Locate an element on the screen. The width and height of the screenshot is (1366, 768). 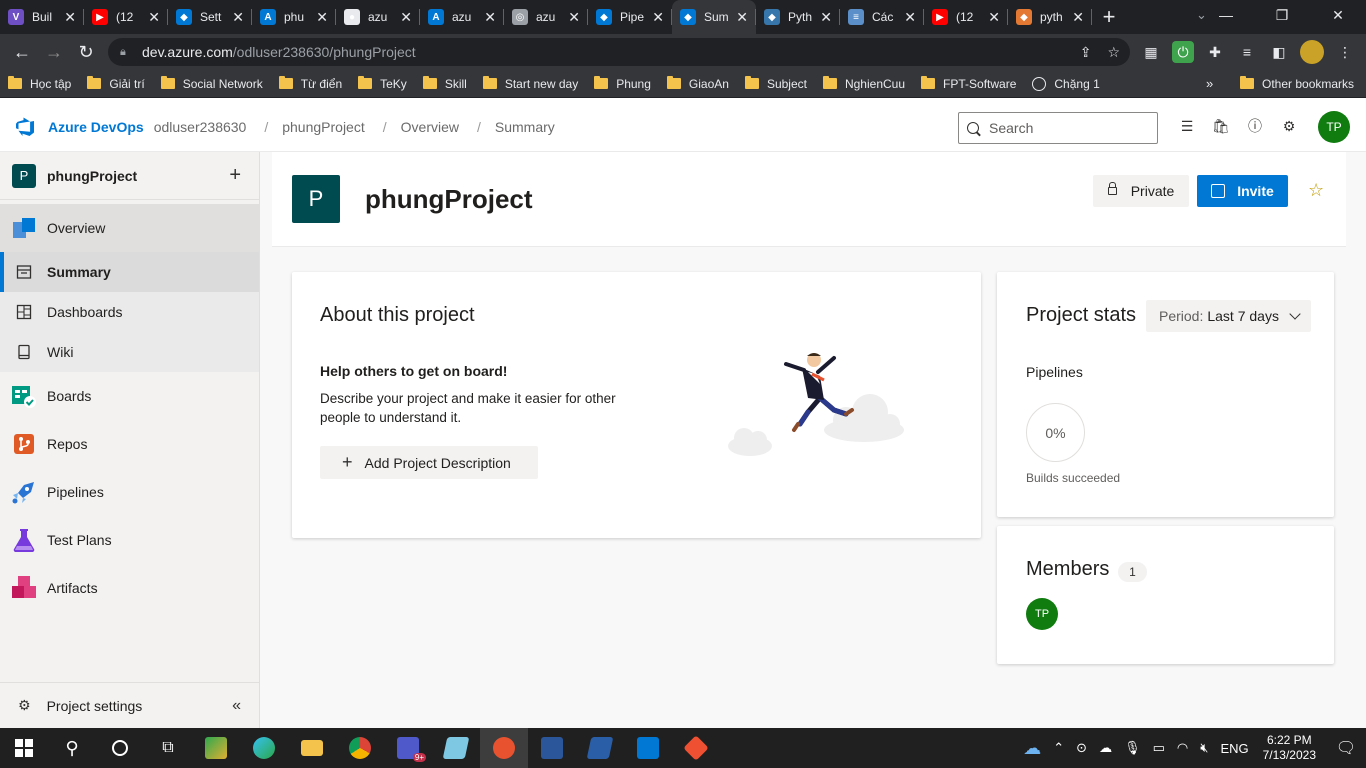
git-tool-icon is located at coordinates (696, 748).